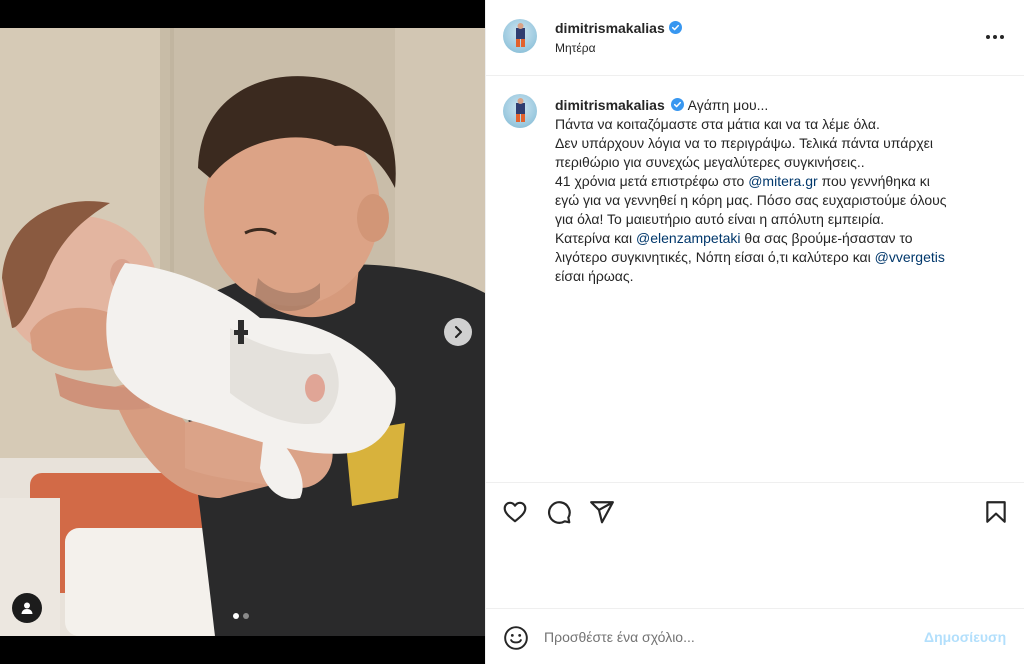  I want to click on bookmark-icon, so click(996, 512).